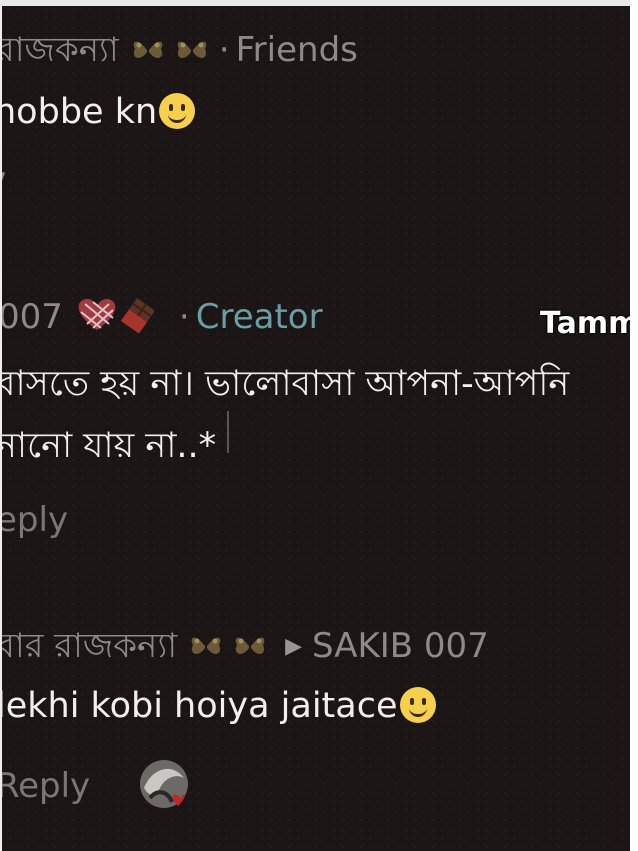 The height and width of the screenshot is (851, 638). I want to click on comment-meta: রাজকন্যা · Friends, so click(179, 52).